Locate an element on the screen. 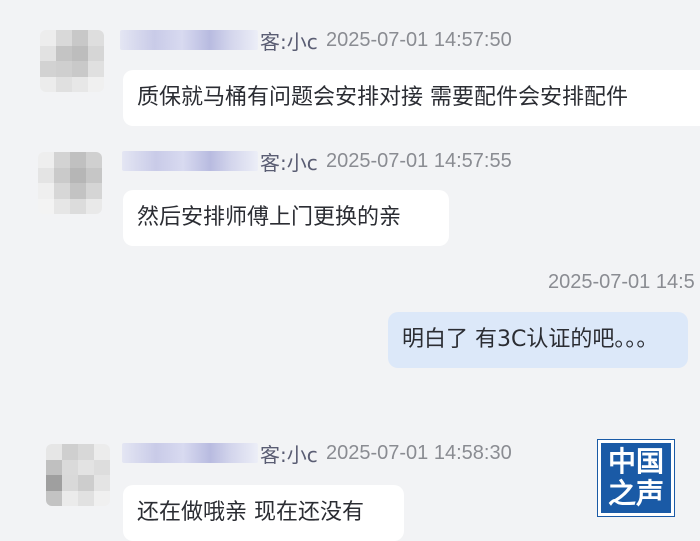  message-timestamp: 2025-07-01 14:58:30 is located at coordinates (419, 453).